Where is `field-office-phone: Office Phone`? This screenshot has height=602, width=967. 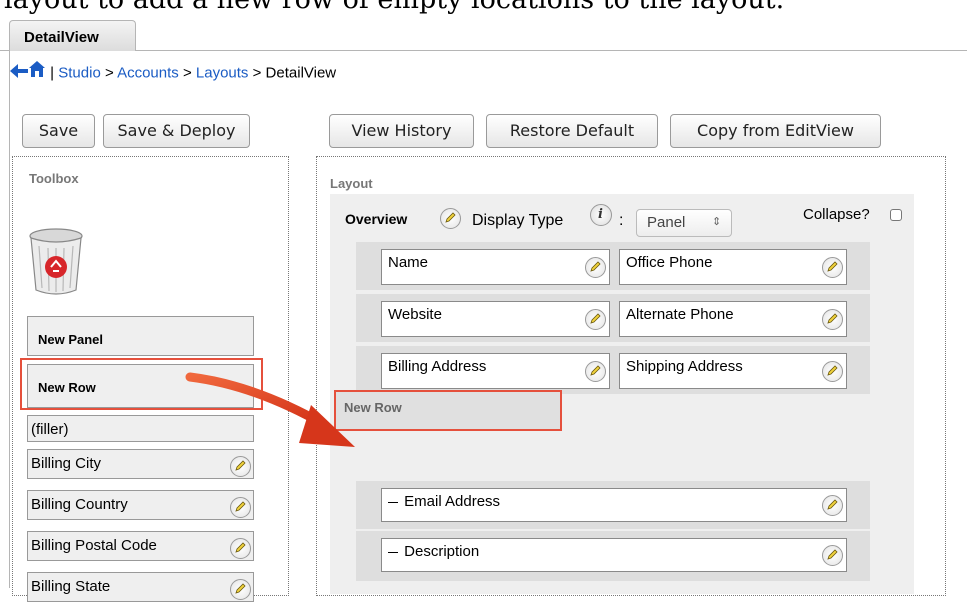 field-office-phone: Office Phone is located at coordinates (733, 267).